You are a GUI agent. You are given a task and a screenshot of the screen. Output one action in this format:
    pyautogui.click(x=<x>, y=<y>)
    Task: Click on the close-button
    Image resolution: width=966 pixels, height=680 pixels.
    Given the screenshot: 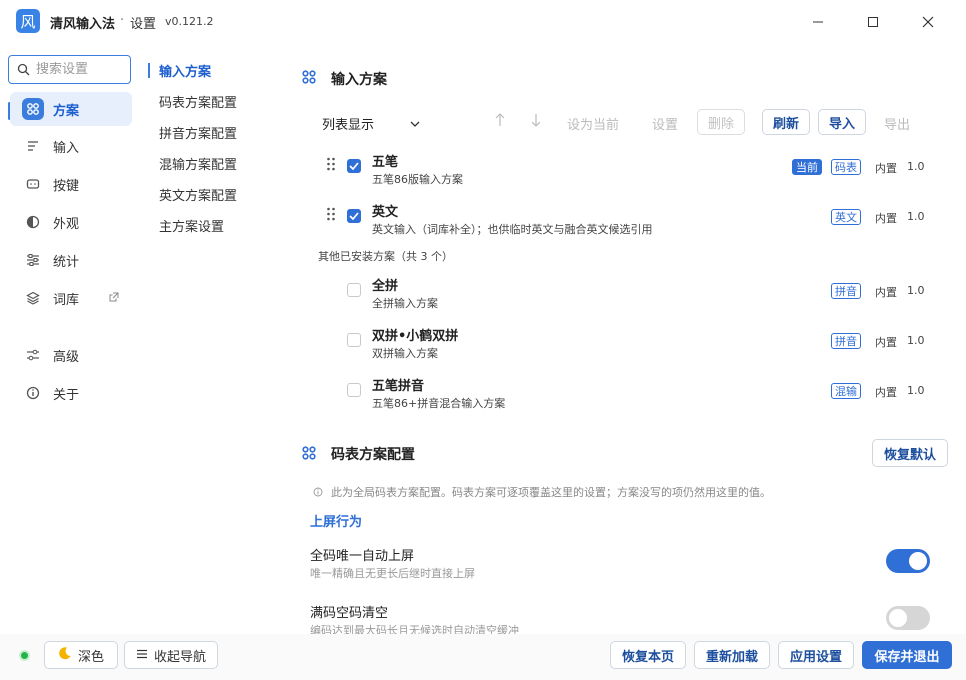 What is the action you would take?
    pyautogui.click(x=928, y=22)
    